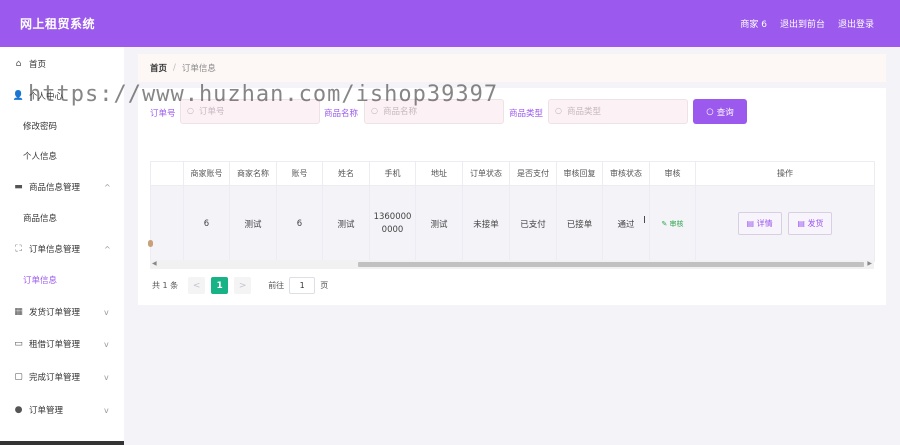 Image resolution: width=900 pixels, height=445 pixels. I want to click on product-type-label: 商品类型, so click(526, 114).